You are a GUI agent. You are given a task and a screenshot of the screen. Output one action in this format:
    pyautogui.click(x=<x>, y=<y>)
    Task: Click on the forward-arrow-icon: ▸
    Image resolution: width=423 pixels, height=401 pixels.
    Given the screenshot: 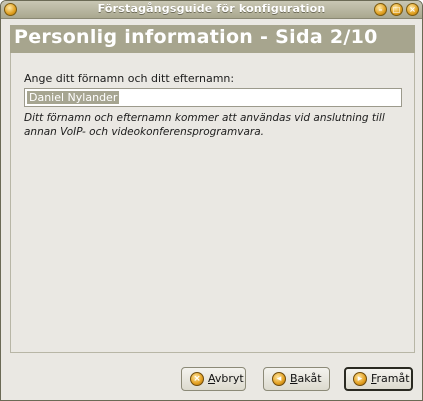 What is the action you would take?
    pyautogui.click(x=360, y=379)
    